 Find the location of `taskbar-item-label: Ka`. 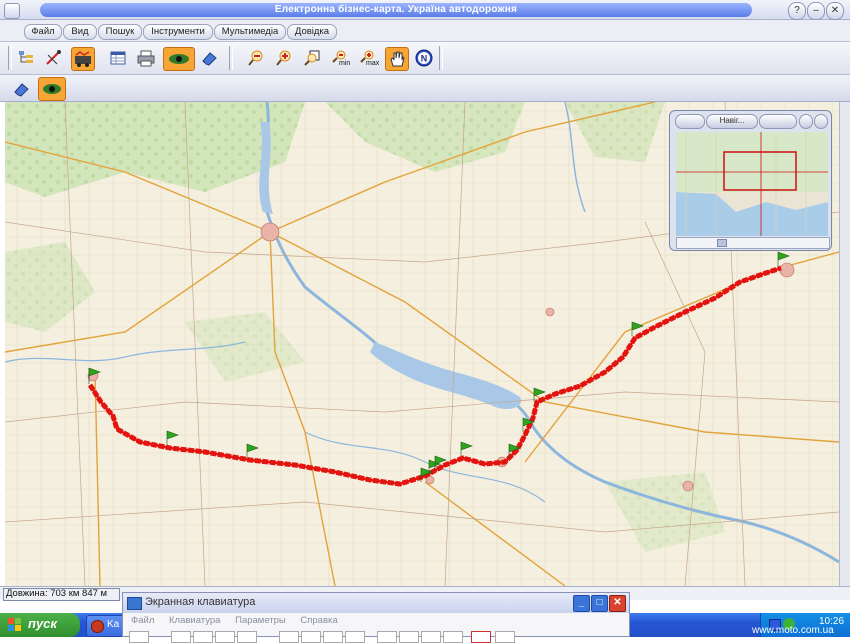

taskbar-item-label: Ka is located at coordinates (113, 624).